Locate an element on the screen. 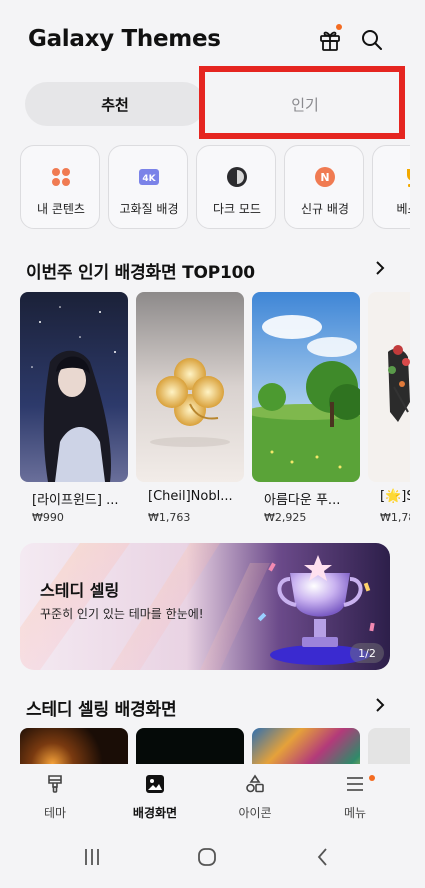 This screenshot has width=425, height=888. system-navigation-bar is located at coordinates (212, 857).